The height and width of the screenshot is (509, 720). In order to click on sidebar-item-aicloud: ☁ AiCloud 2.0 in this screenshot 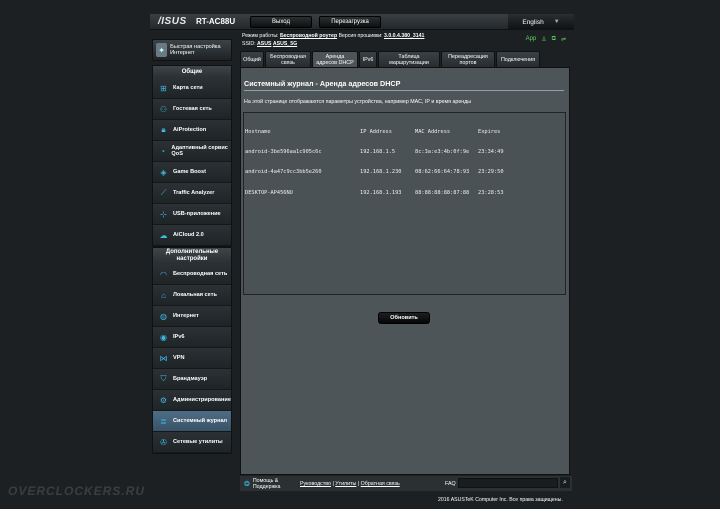, I will do `click(192, 235)`.